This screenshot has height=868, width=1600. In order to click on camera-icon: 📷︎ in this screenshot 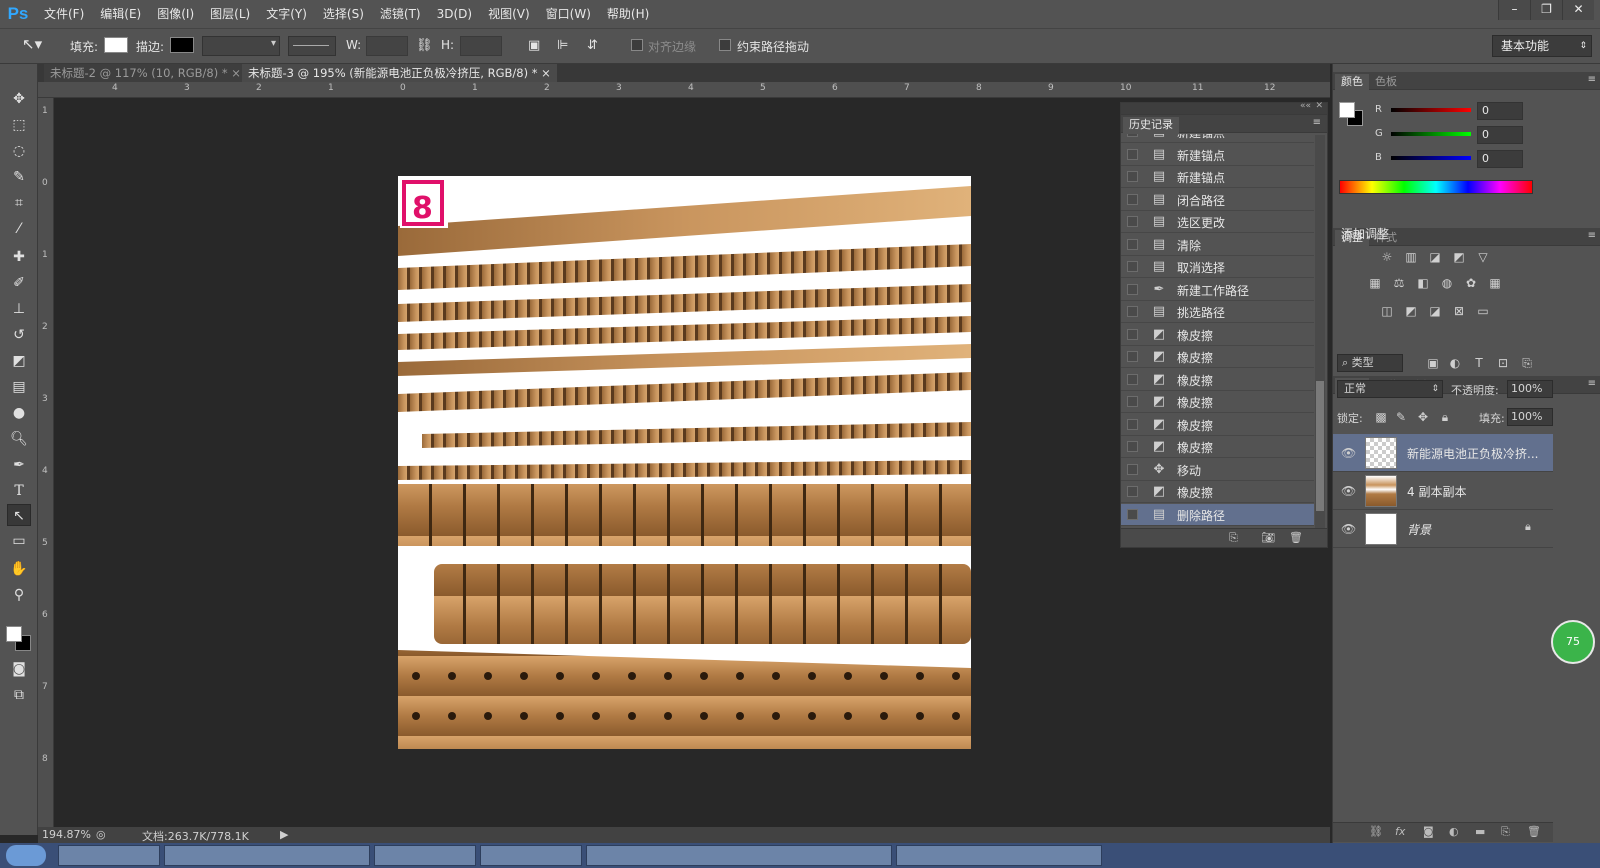, I will do `click(1268, 537)`.